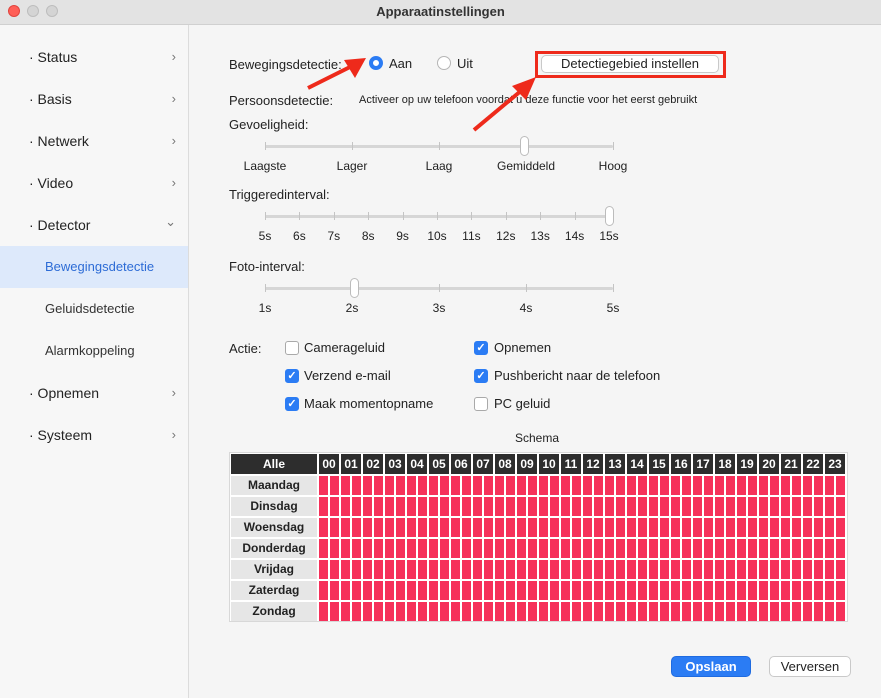 This screenshot has height=698, width=881. What do you see at coordinates (711, 666) in the screenshot?
I see `save-button: Opslaan` at bounding box center [711, 666].